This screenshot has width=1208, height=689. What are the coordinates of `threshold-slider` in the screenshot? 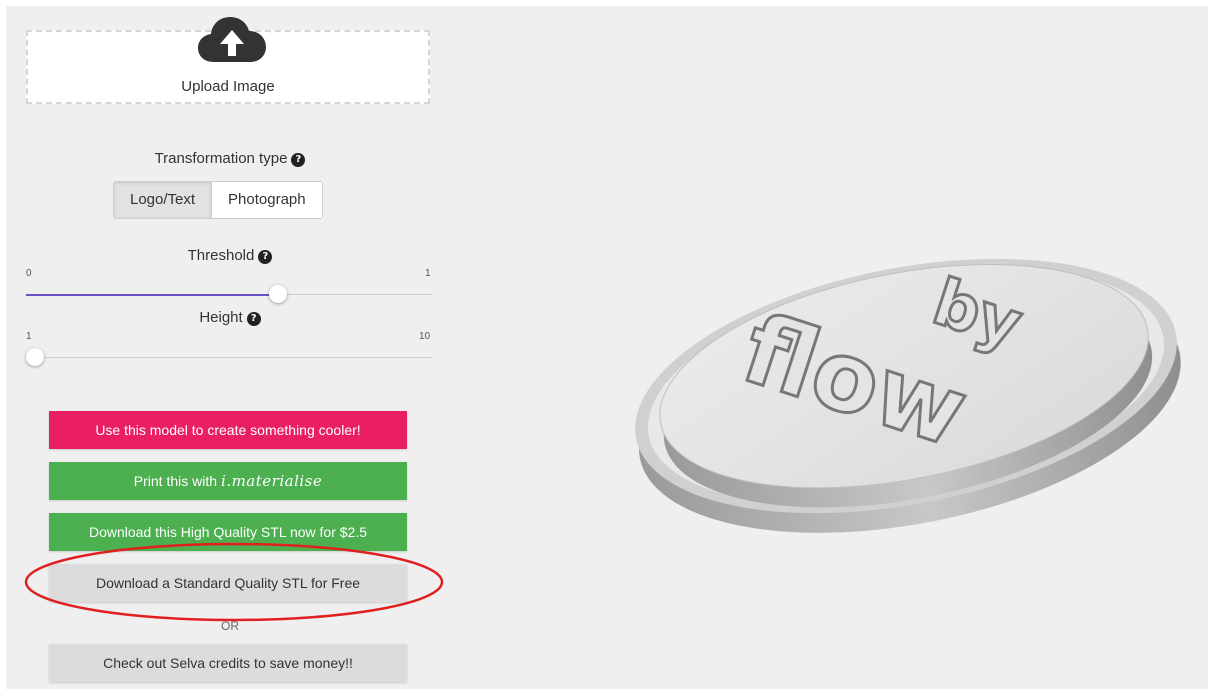 It's located at (229, 294).